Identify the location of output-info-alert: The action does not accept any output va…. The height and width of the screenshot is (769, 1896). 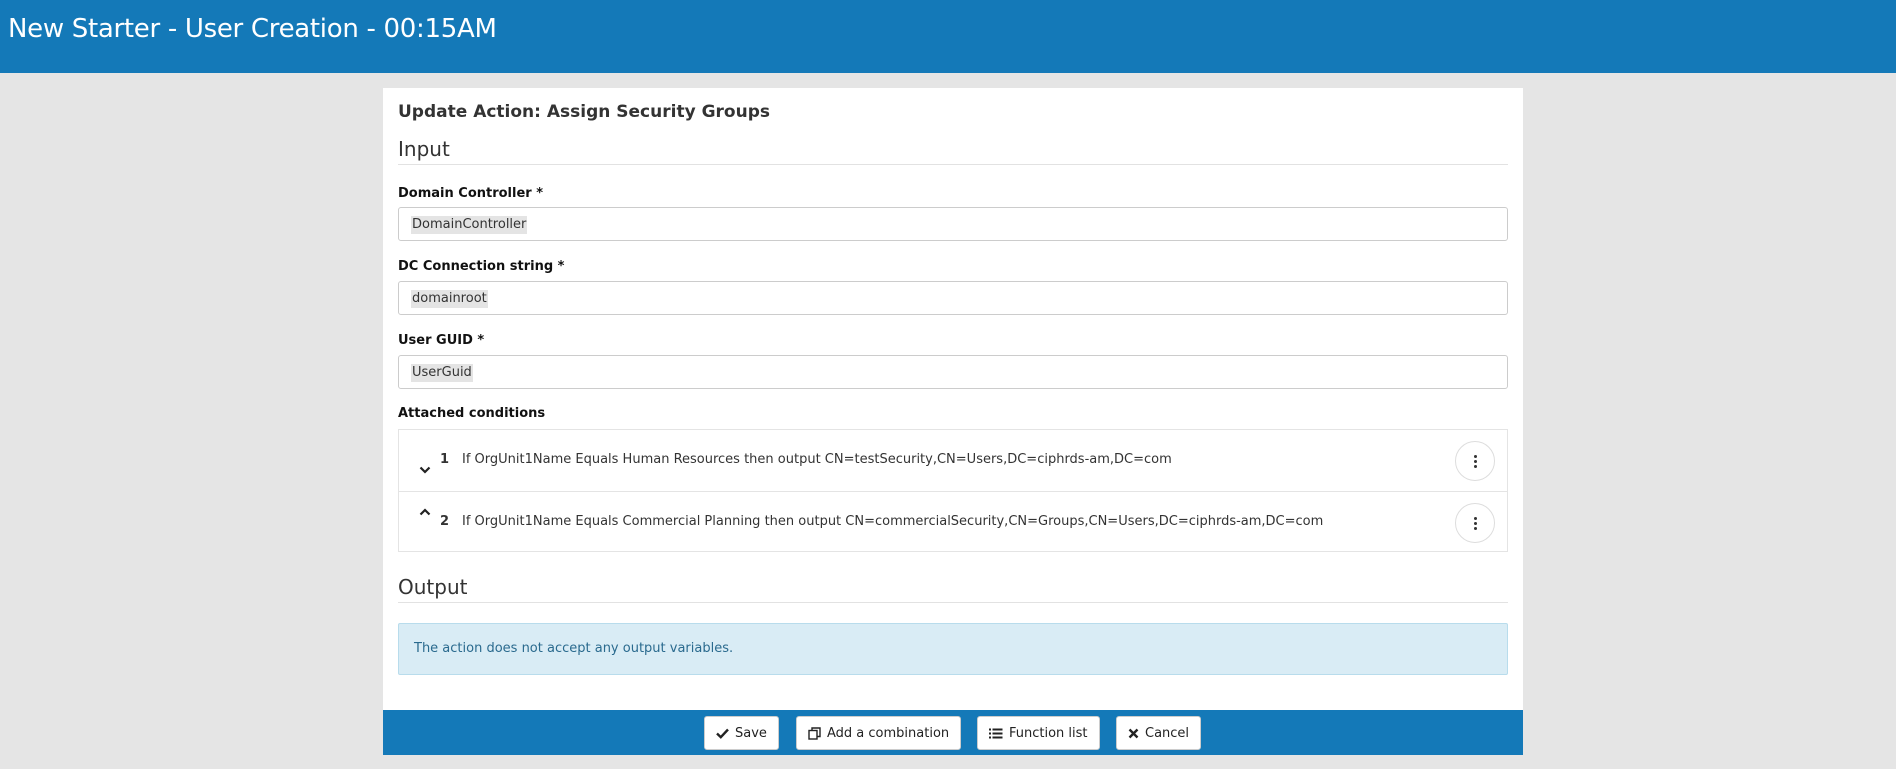
(953, 649).